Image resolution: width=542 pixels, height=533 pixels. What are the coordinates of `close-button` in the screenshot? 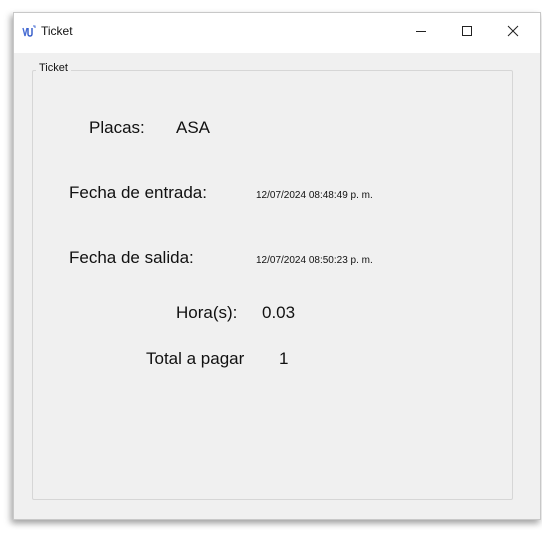 It's located at (513, 33).